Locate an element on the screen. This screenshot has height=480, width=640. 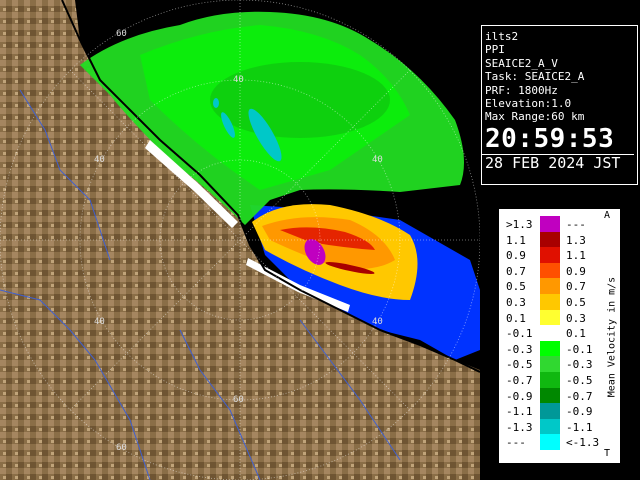
legend-row: 0.9 1.1 is located at coordinates (559, 255).